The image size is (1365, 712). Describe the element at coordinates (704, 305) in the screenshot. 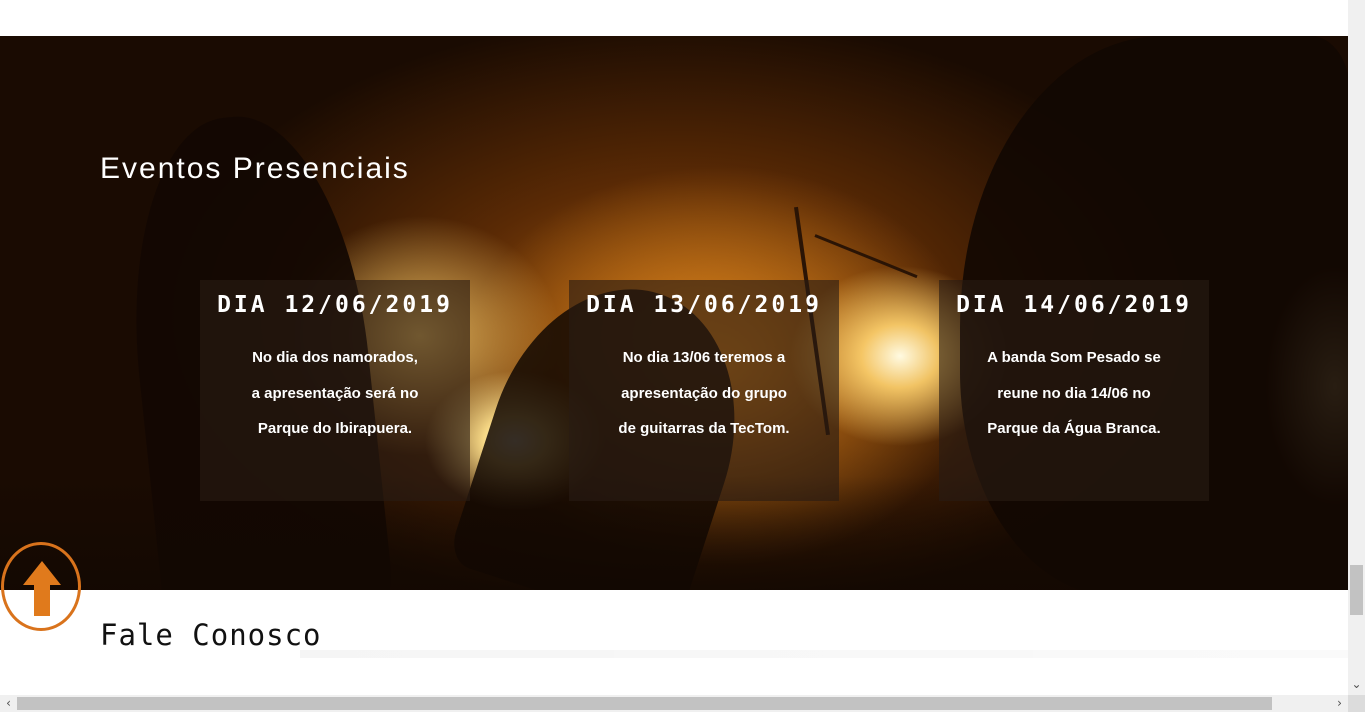

I see `event-date: DIA 13/06/2019` at that location.